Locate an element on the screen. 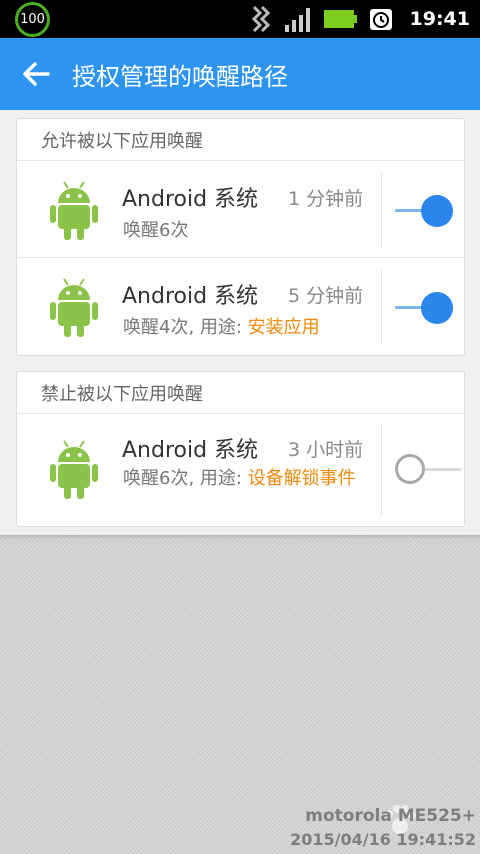 The image size is (480, 854). list-item: Android 系统 3 小时前 唤醒6次, 用途: 设备解锁事件 is located at coordinates (240, 470).